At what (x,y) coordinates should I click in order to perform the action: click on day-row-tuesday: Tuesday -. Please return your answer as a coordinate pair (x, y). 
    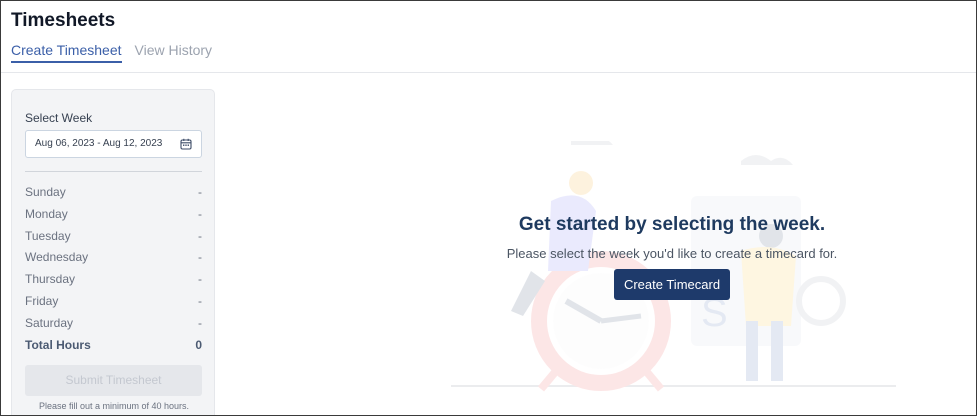
    Looking at the image, I should click on (113, 240).